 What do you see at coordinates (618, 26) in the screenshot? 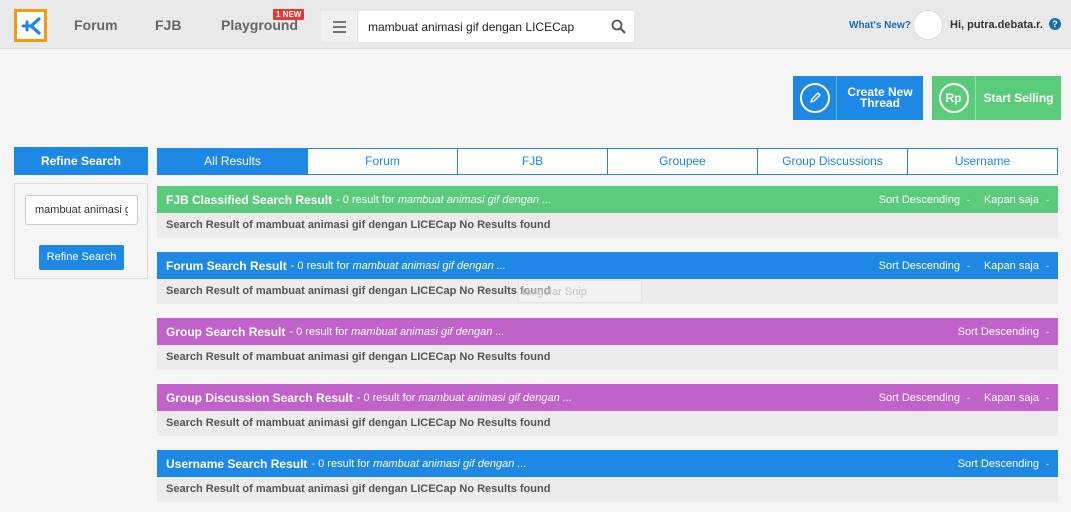
I see `search-icon` at bounding box center [618, 26].